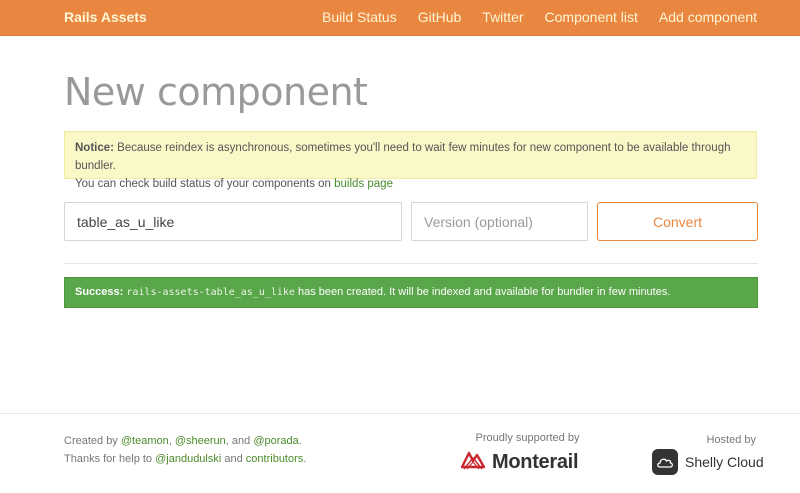 The image size is (800, 493). Describe the element at coordinates (535, 462) in the screenshot. I see `monterail-text: Monterail` at that location.